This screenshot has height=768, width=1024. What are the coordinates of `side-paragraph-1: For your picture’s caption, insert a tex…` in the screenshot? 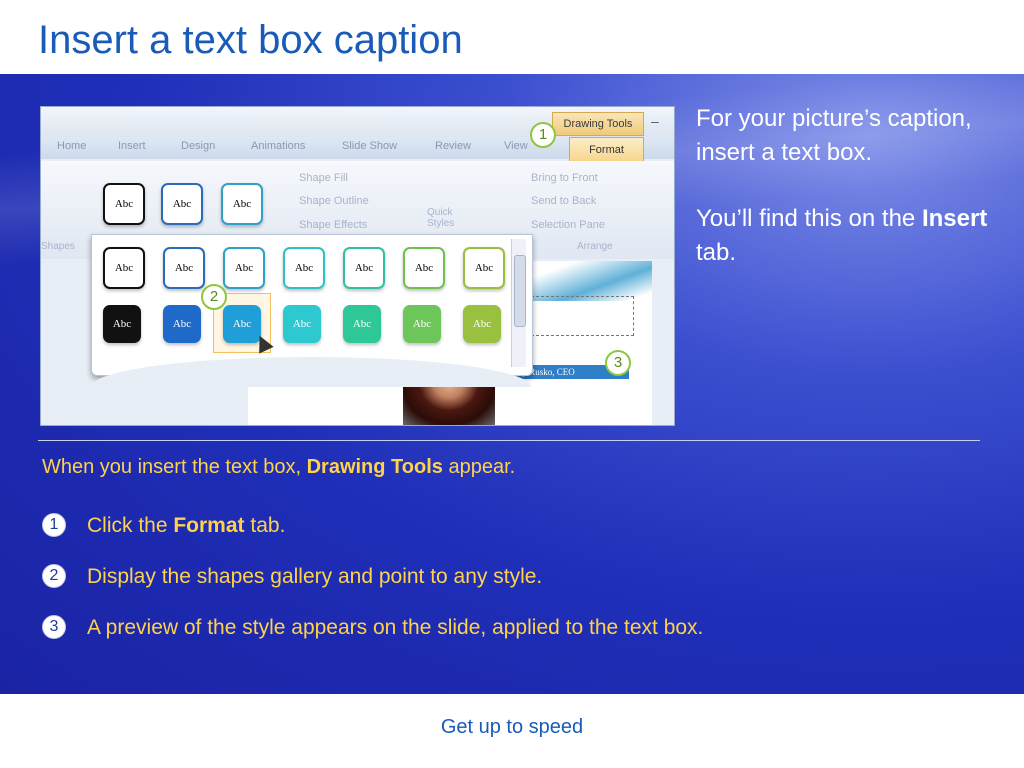 It's located at (834, 135).